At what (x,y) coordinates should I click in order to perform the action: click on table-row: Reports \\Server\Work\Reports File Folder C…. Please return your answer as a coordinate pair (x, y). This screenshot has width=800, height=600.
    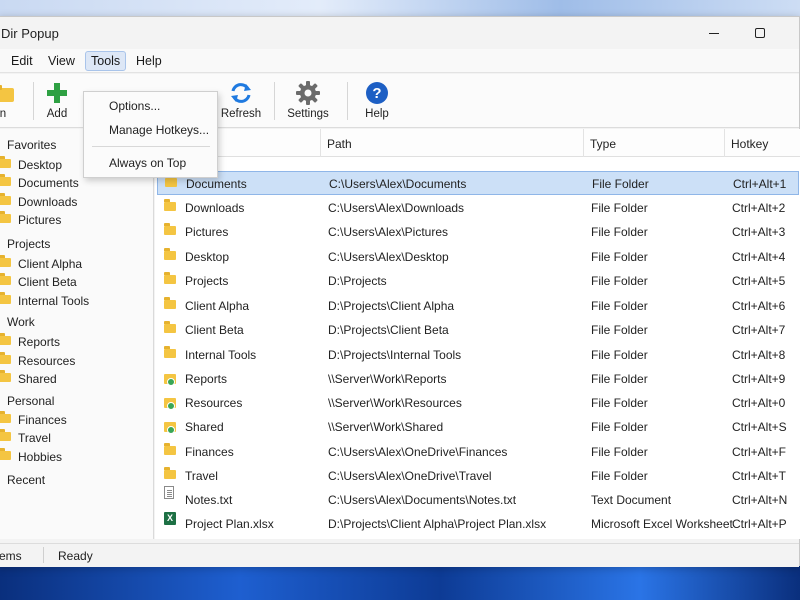
    Looking at the image, I should click on (478, 379).